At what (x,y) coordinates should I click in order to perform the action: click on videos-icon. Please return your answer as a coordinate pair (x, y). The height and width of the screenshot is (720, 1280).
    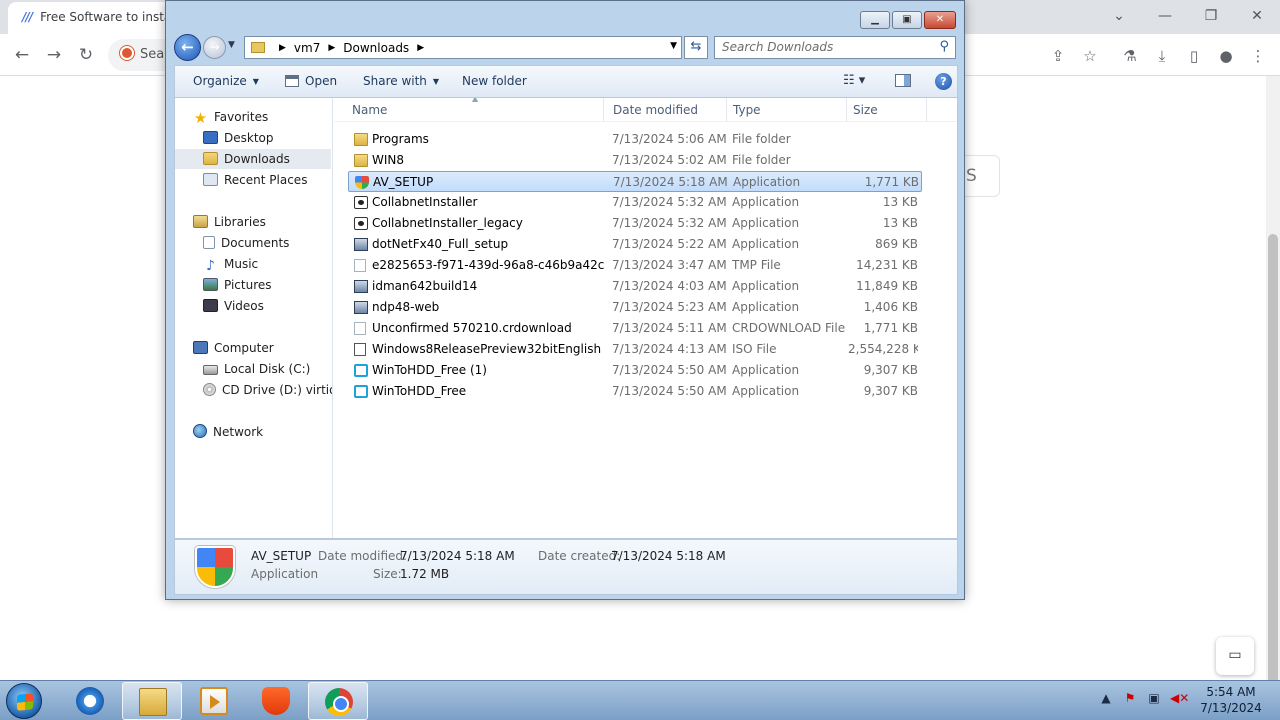
    Looking at the image, I should click on (210, 305).